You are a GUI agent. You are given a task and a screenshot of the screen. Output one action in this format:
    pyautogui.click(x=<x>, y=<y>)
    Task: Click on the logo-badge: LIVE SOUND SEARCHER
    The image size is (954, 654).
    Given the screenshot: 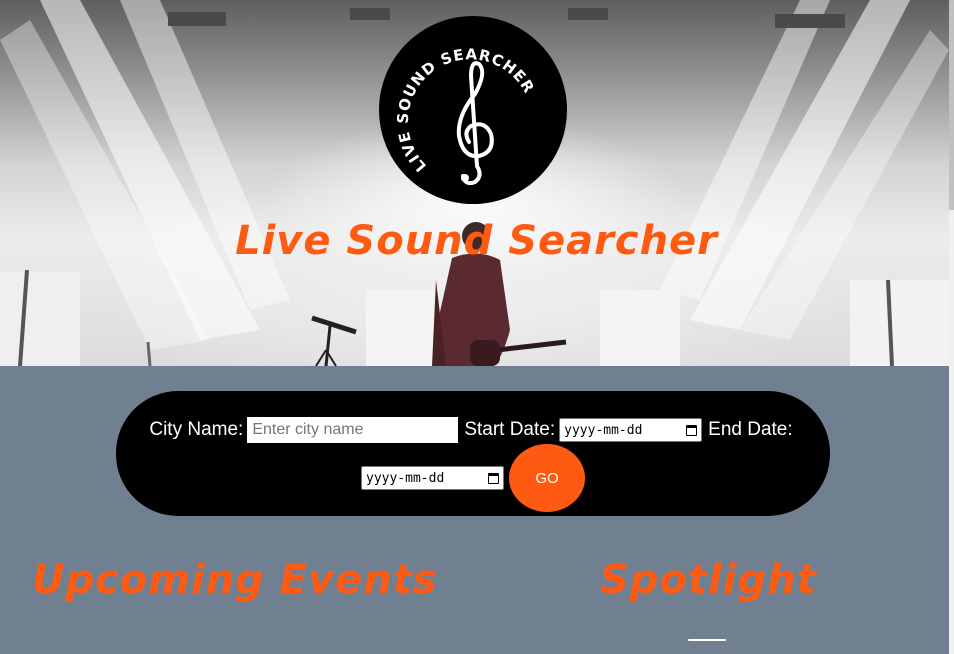 What is the action you would take?
    pyautogui.click(x=465, y=115)
    